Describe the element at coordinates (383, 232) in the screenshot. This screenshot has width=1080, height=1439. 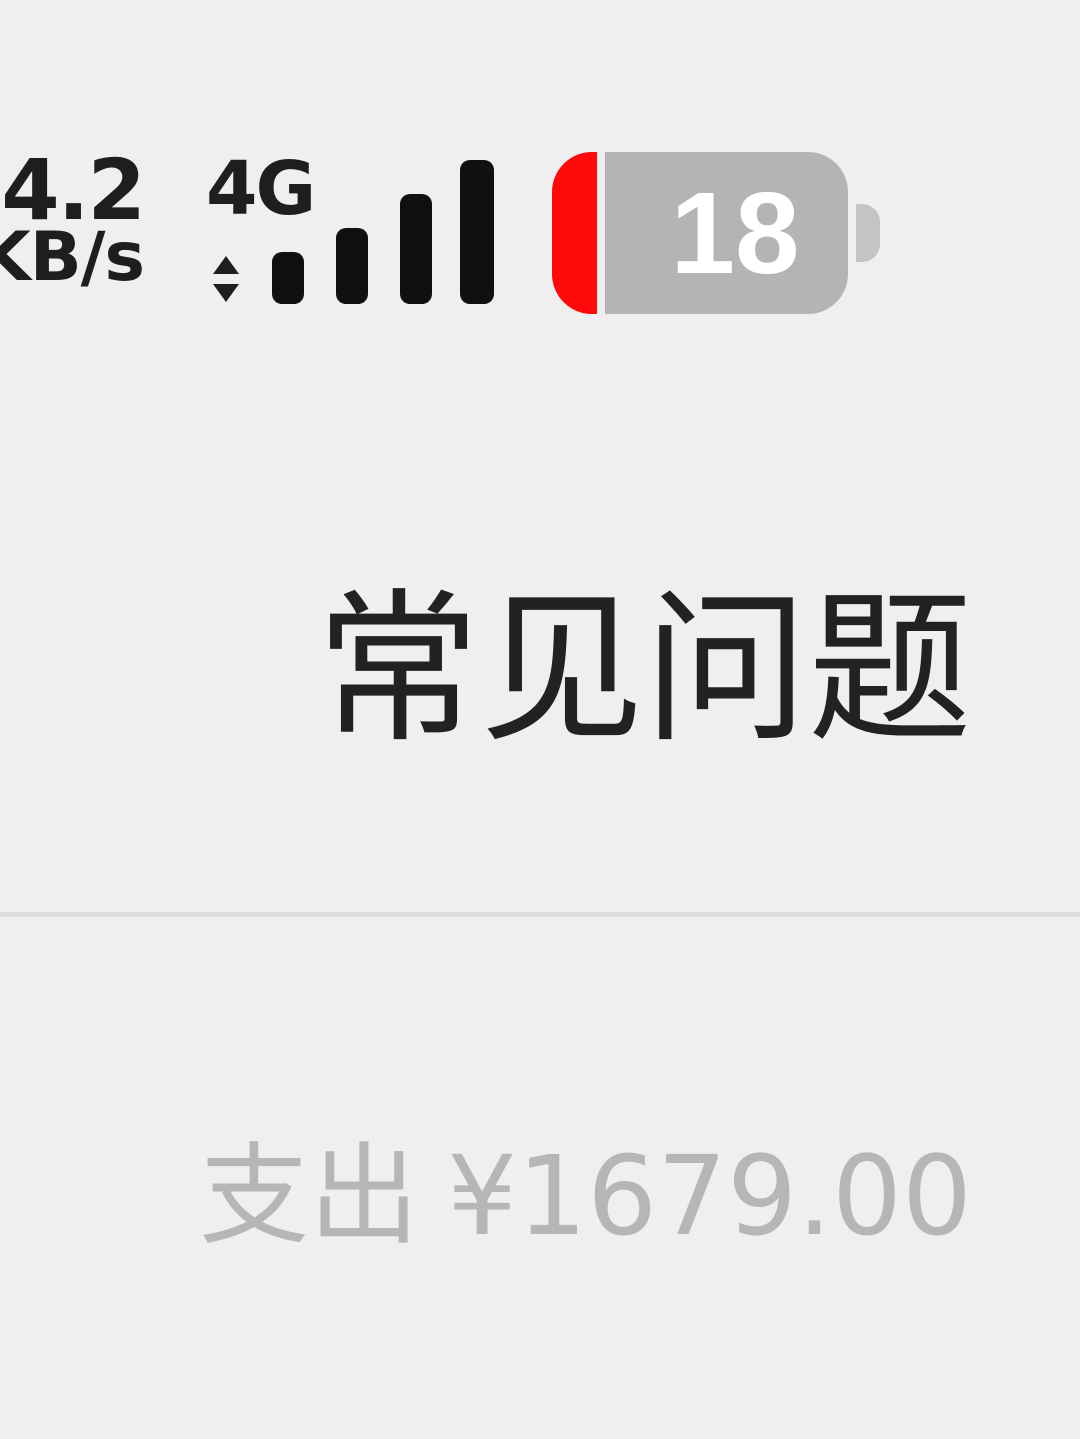
I see `signal-strength-icon` at that location.